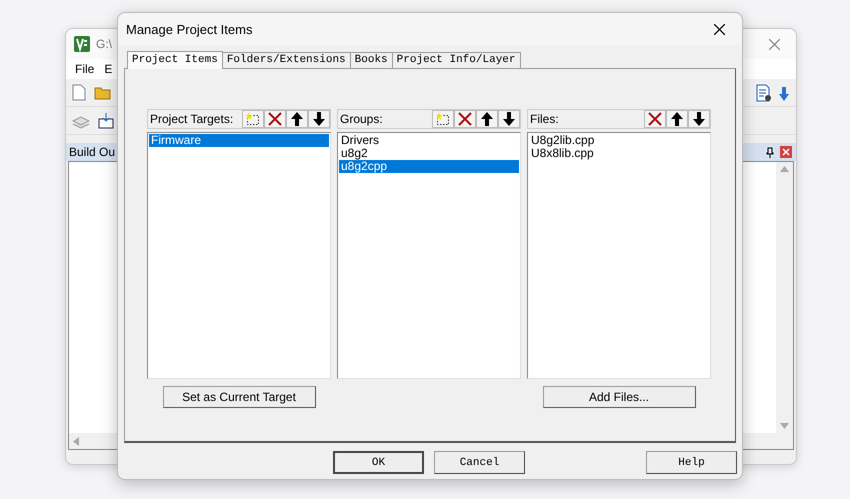  I want to click on list-label: Project Targets:, so click(192, 119).